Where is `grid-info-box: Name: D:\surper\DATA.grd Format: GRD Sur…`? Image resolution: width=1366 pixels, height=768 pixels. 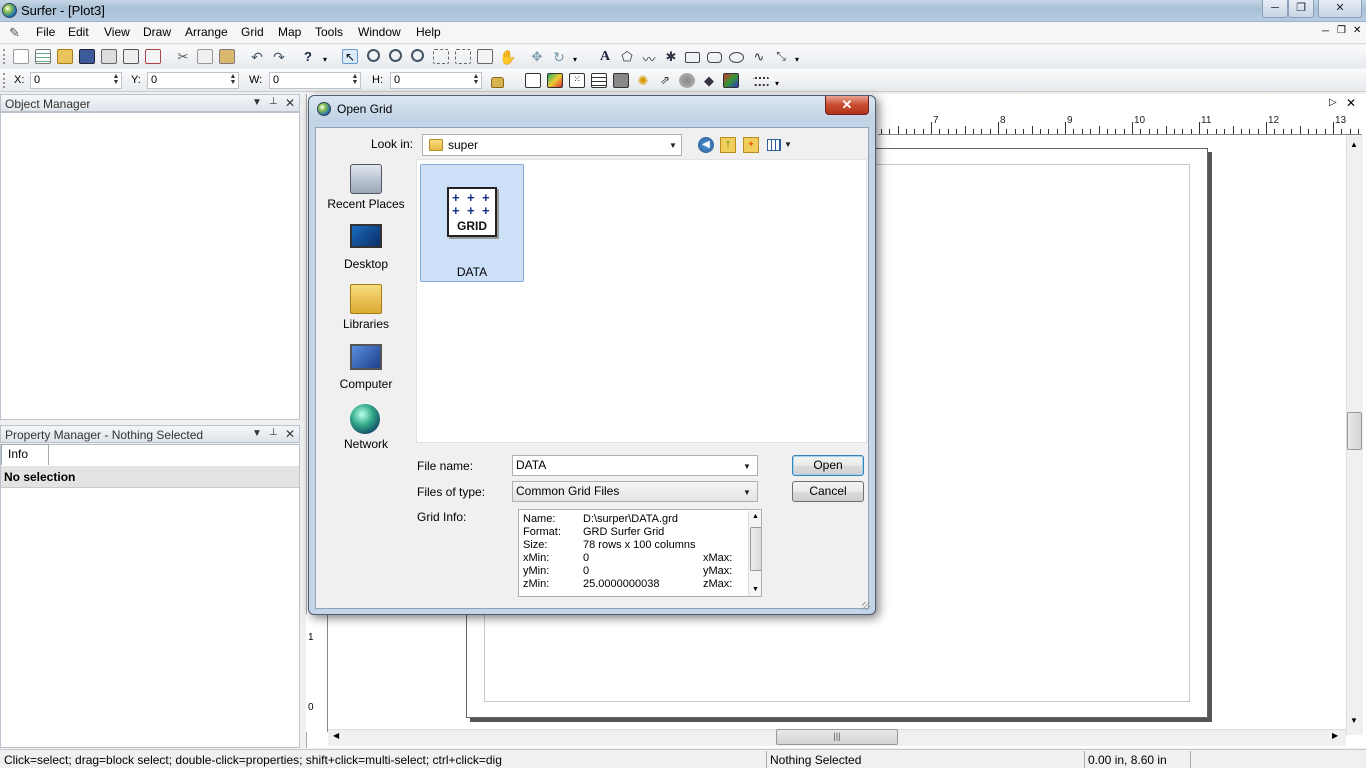
grid-info-box: Name: D:\surper\DATA.grd Format: GRD Sur… is located at coordinates (640, 553).